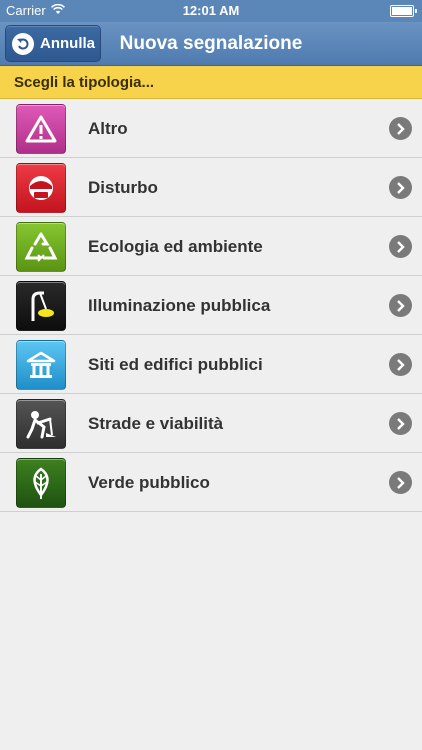 The image size is (422, 750). I want to click on nav-bar: Annulla Nuova segnalazione, so click(211, 44).